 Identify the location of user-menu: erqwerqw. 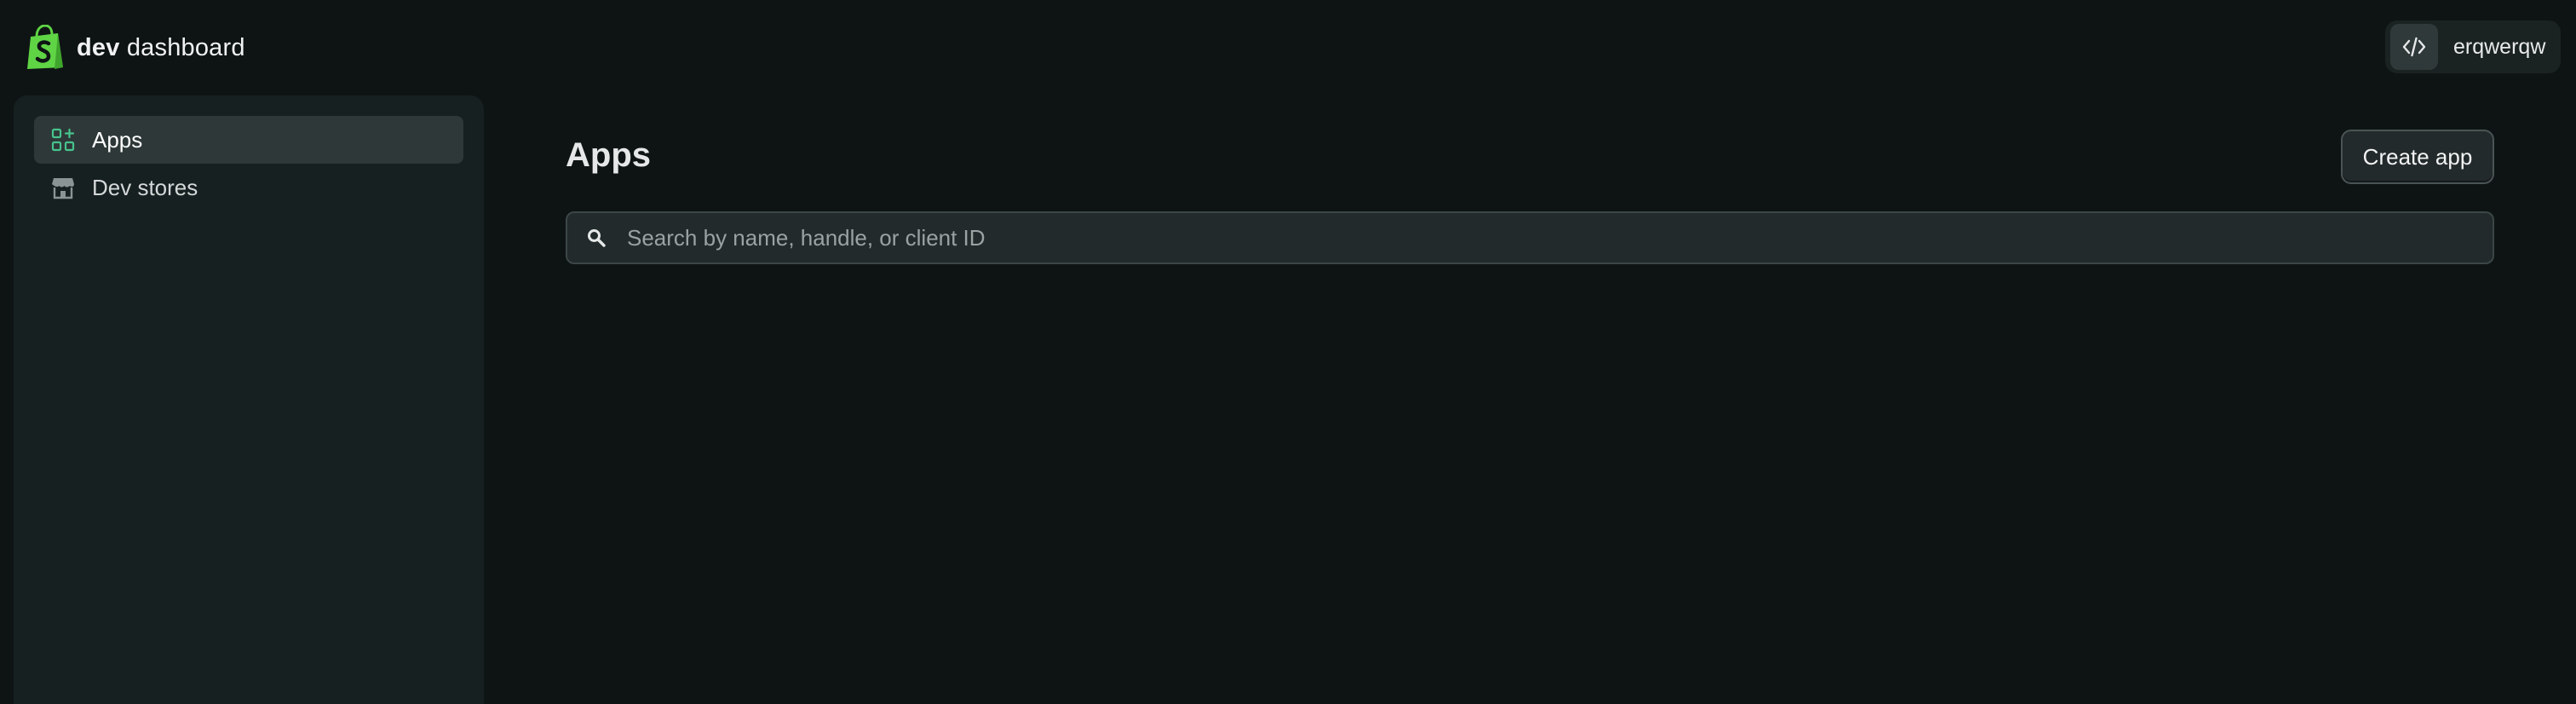
(2473, 47).